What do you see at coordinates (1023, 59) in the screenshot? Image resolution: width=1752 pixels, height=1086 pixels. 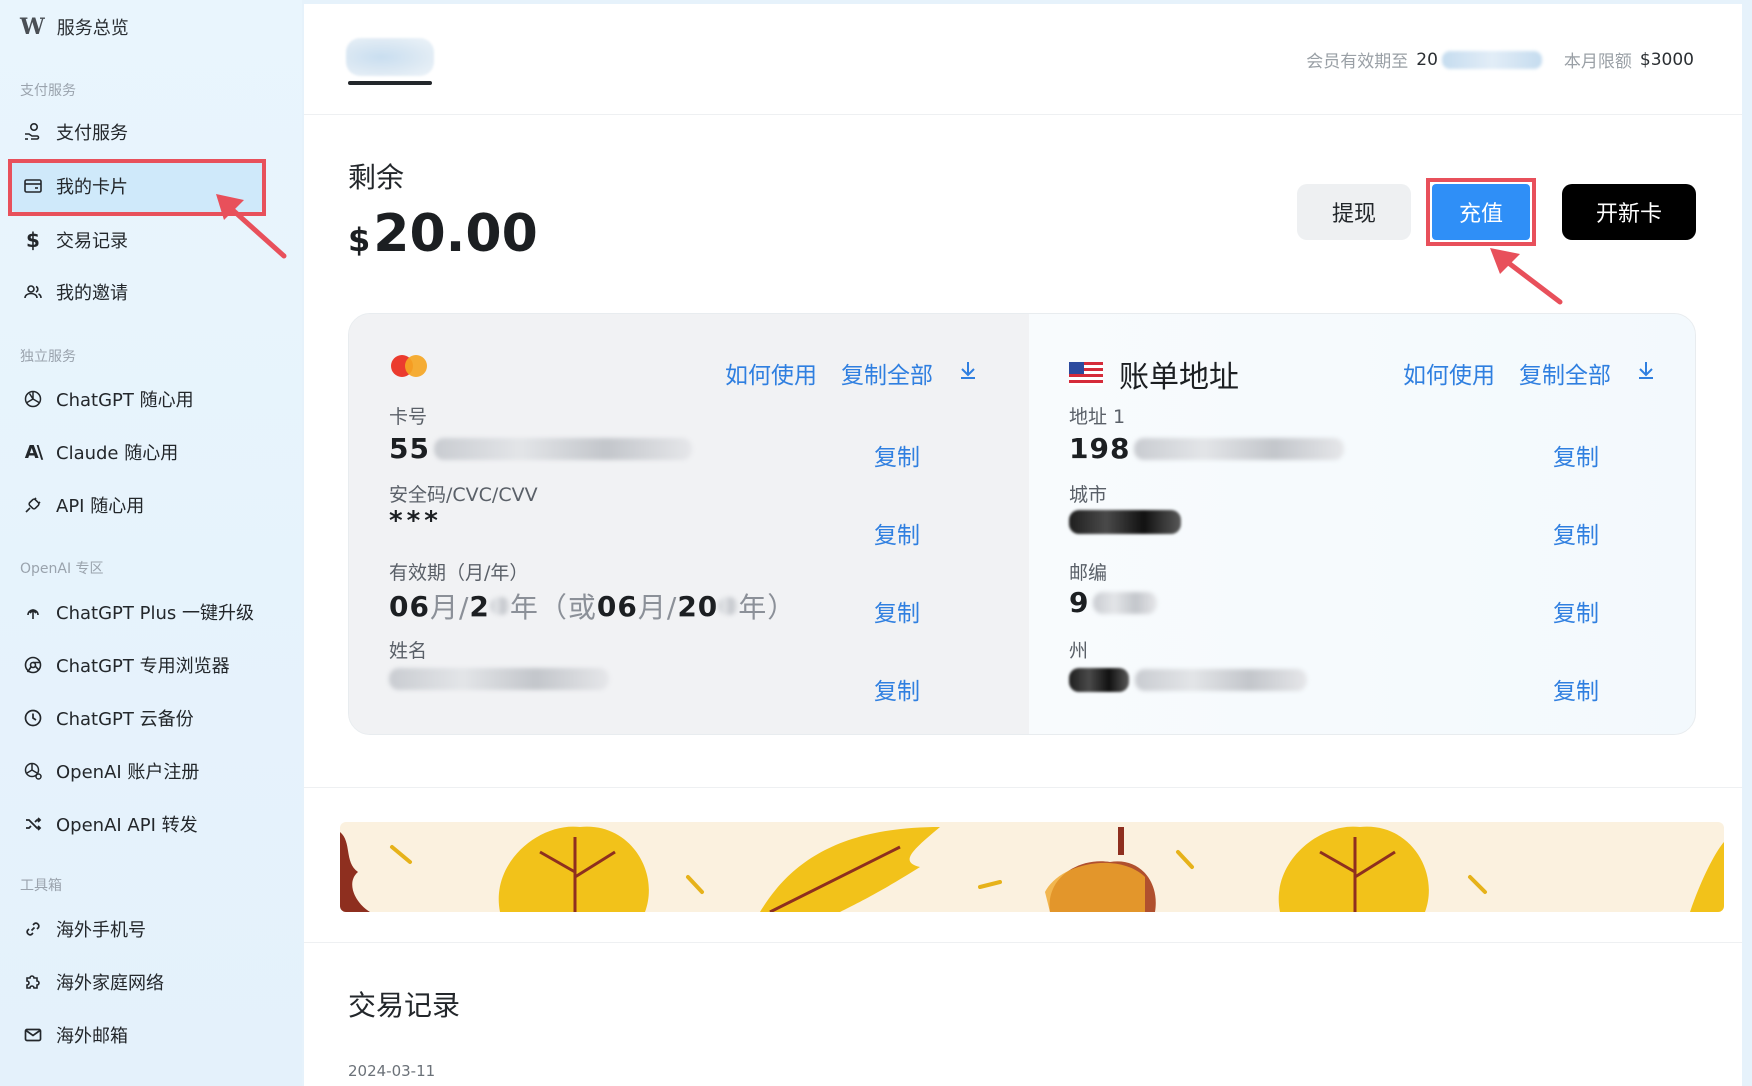 I see `top-bar: 会员有效期至 20 本月限额 $3000` at bounding box center [1023, 59].